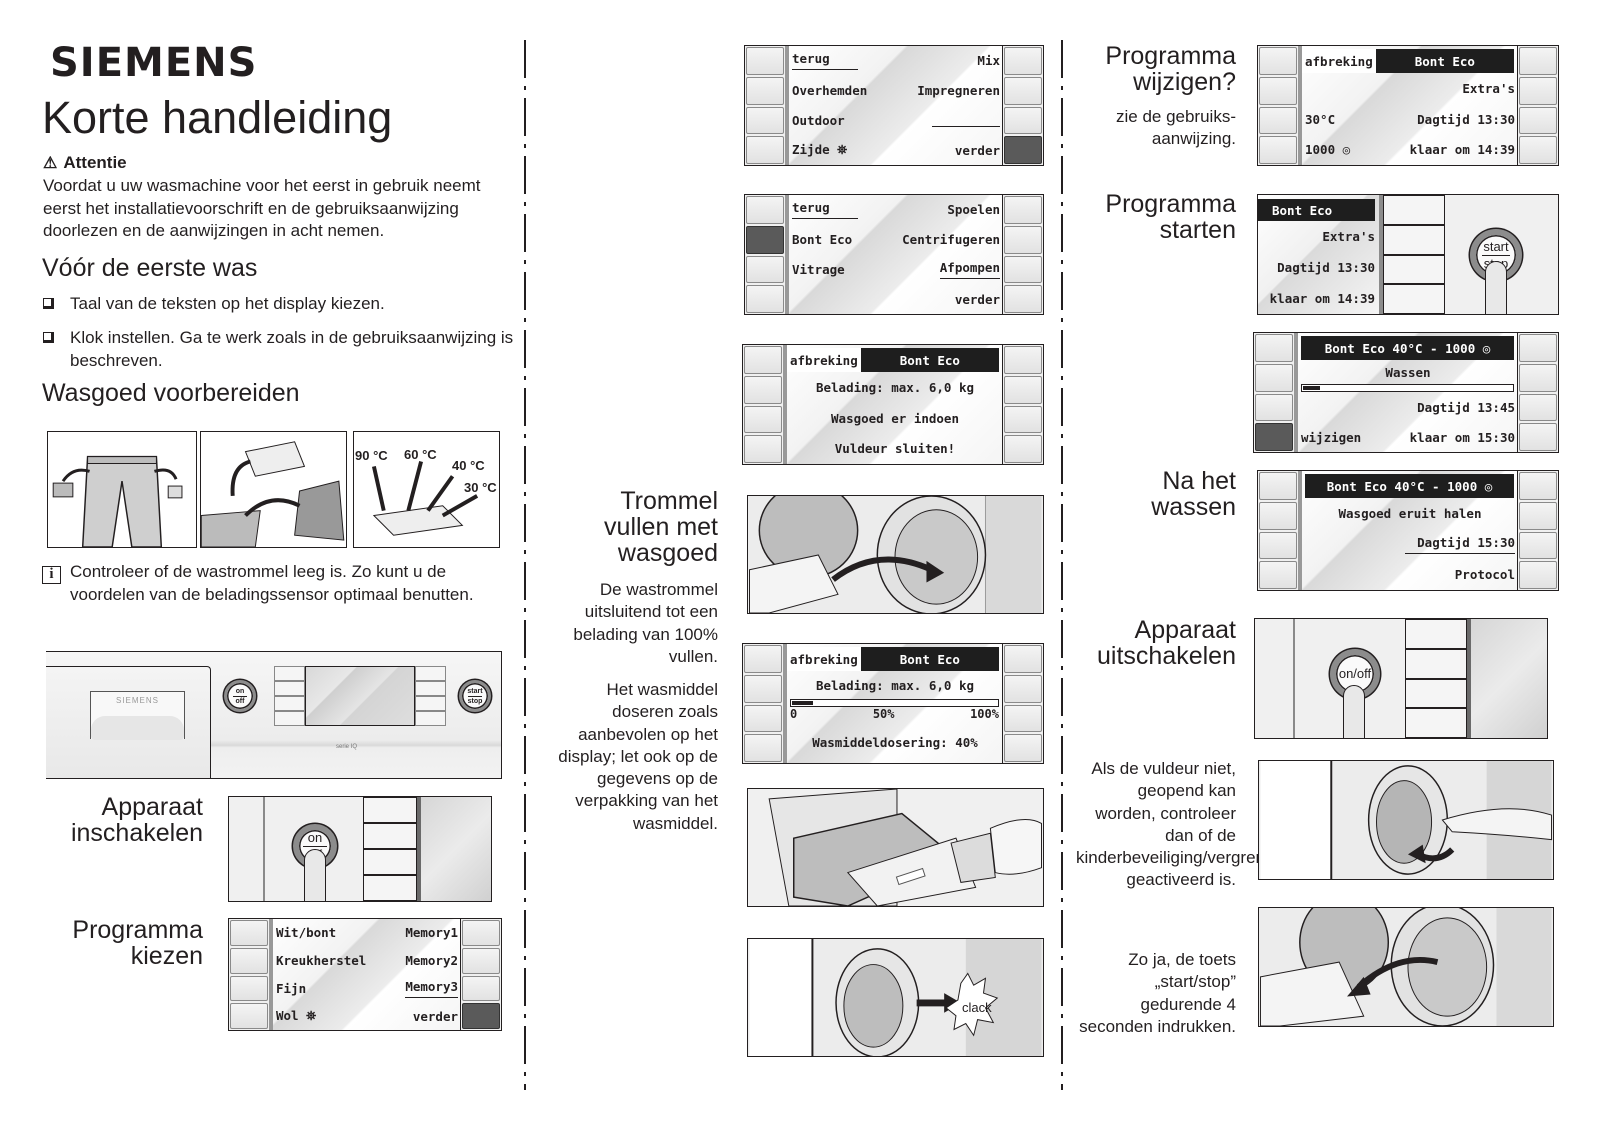 This screenshot has width=1600, height=1131. Describe the element at coordinates (988, 60) in the screenshot. I see `menu-item: Mix` at that location.